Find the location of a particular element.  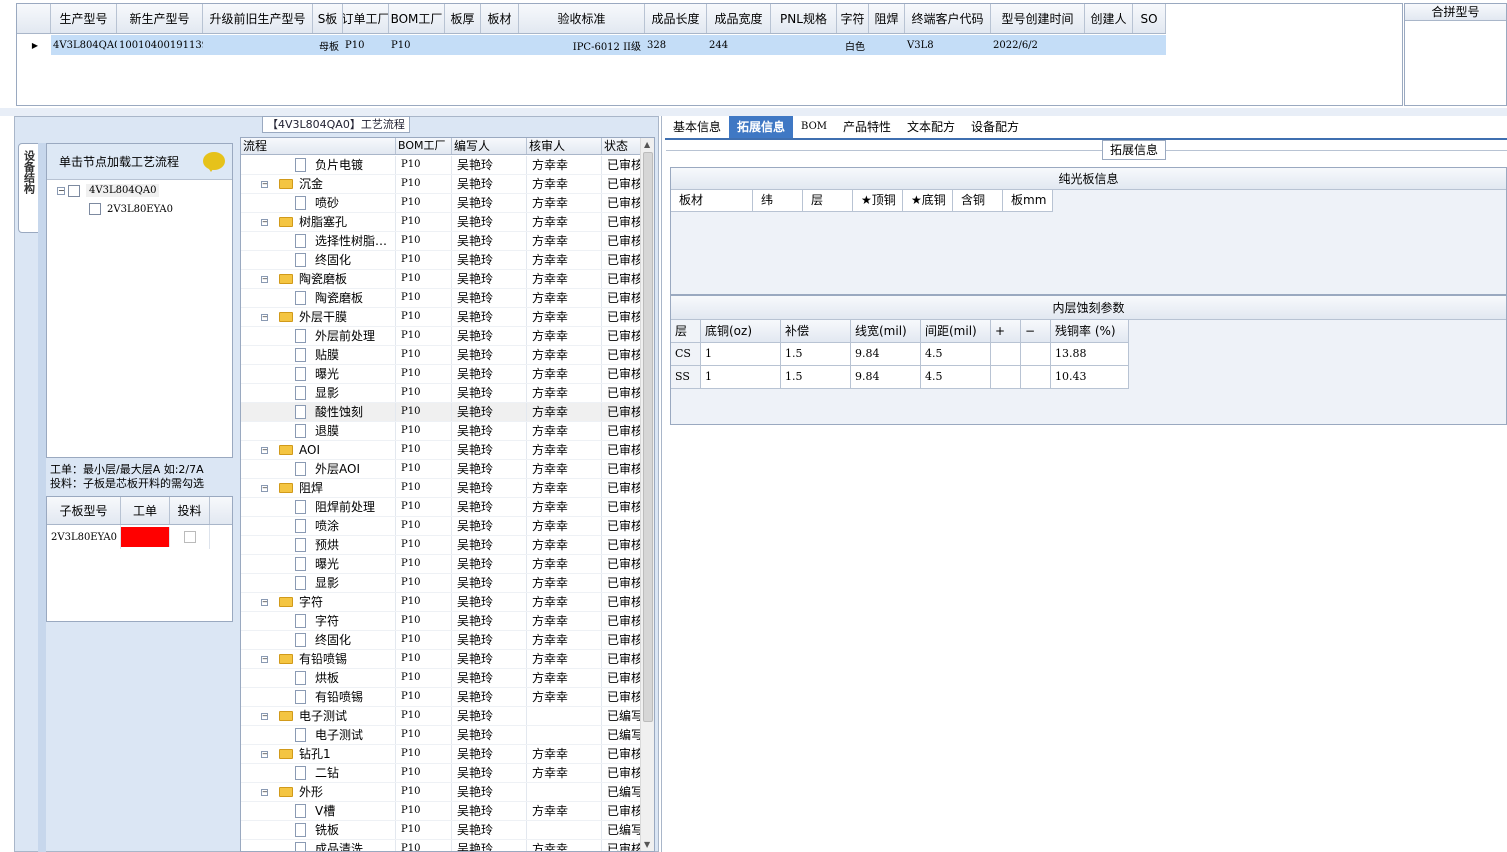

process-row: − 沉金 P10 吴艳玲 方幸幸 已审核 is located at coordinates (441, 184).